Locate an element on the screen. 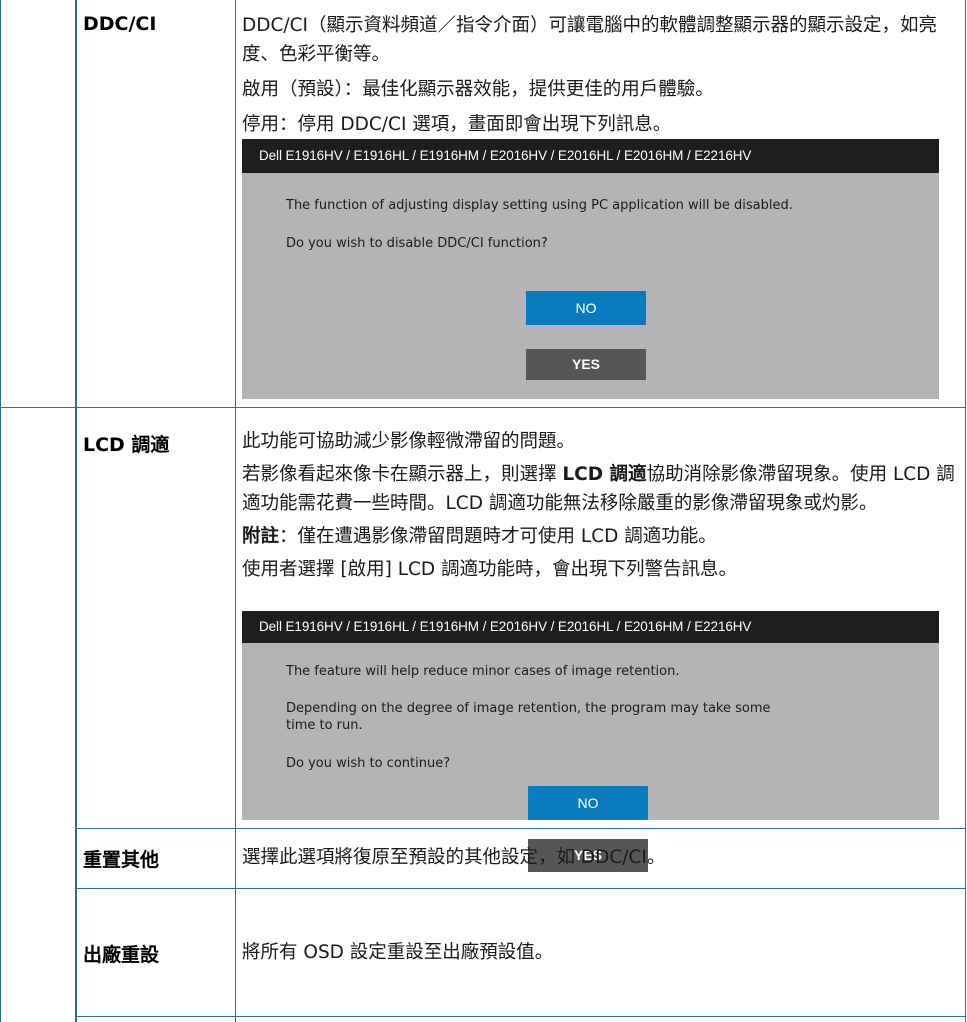 The height and width of the screenshot is (1022, 967). reset-other-description: 選擇此選項將復原至預設的其他設定，如 DDC/CI。 is located at coordinates (454, 857).